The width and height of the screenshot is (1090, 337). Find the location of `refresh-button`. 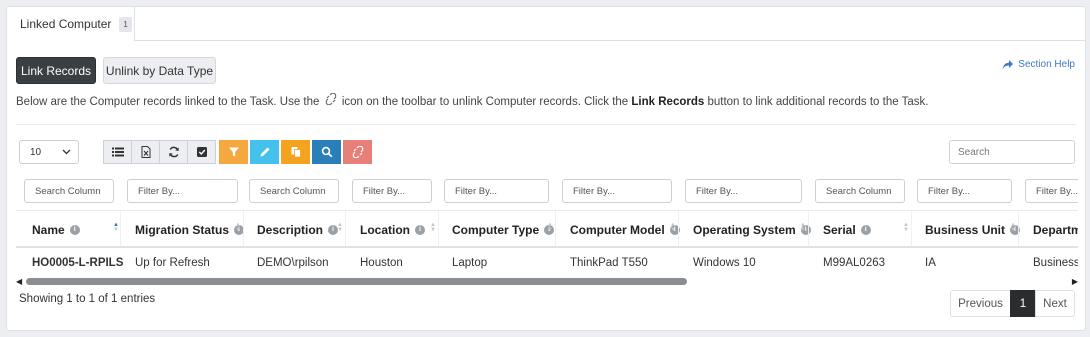

refresh-button is located at coordinates (173, 152).